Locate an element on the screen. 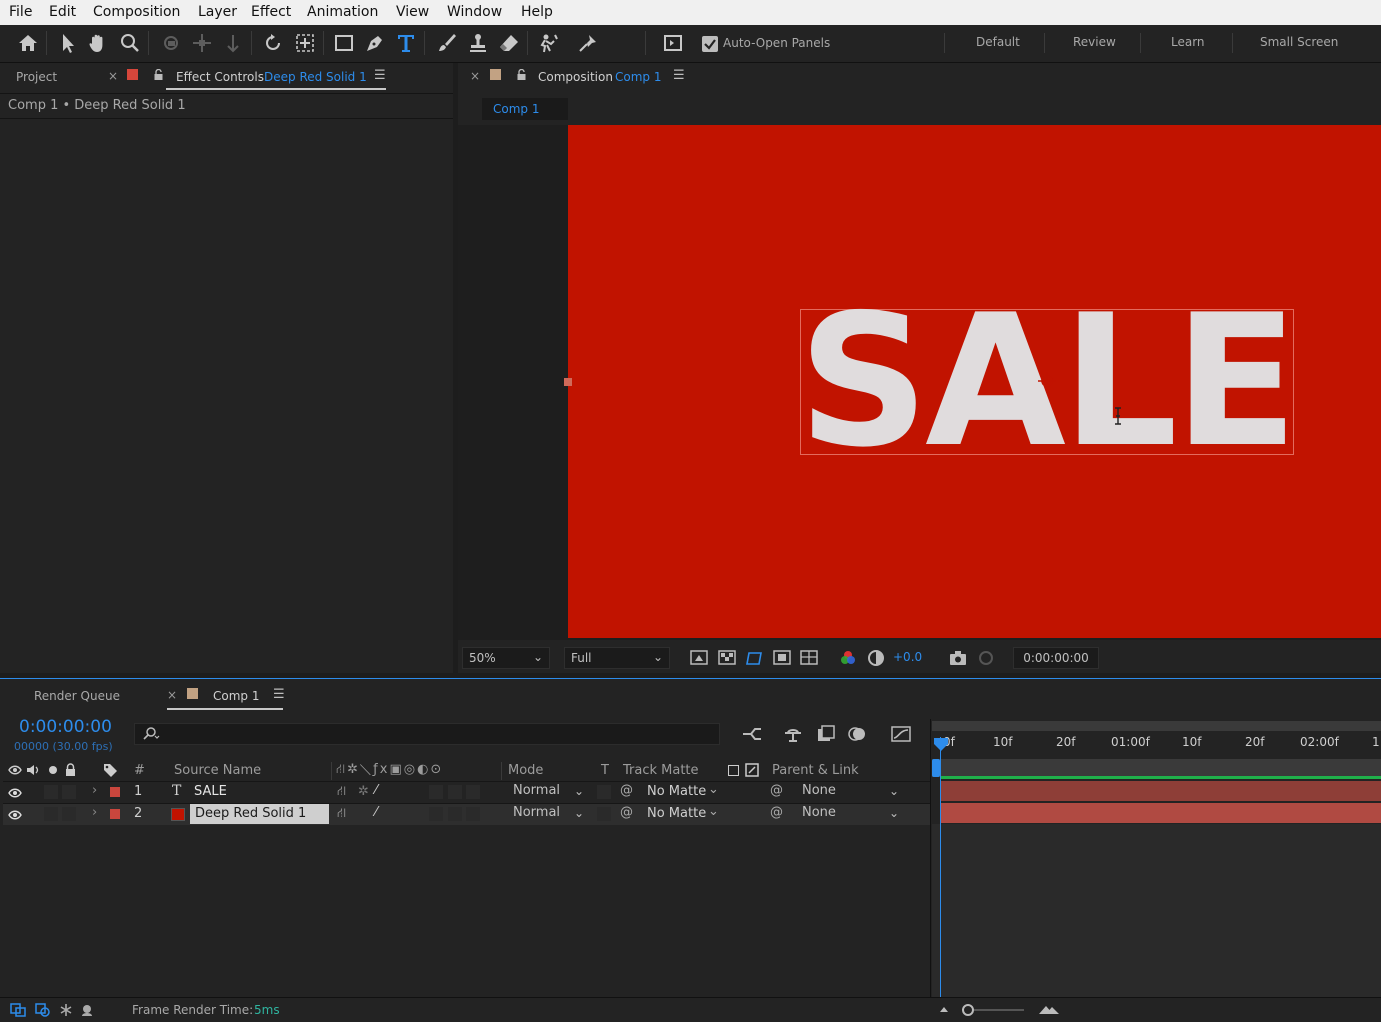  transparency-grid-icon is located at coordinates (727, 658).